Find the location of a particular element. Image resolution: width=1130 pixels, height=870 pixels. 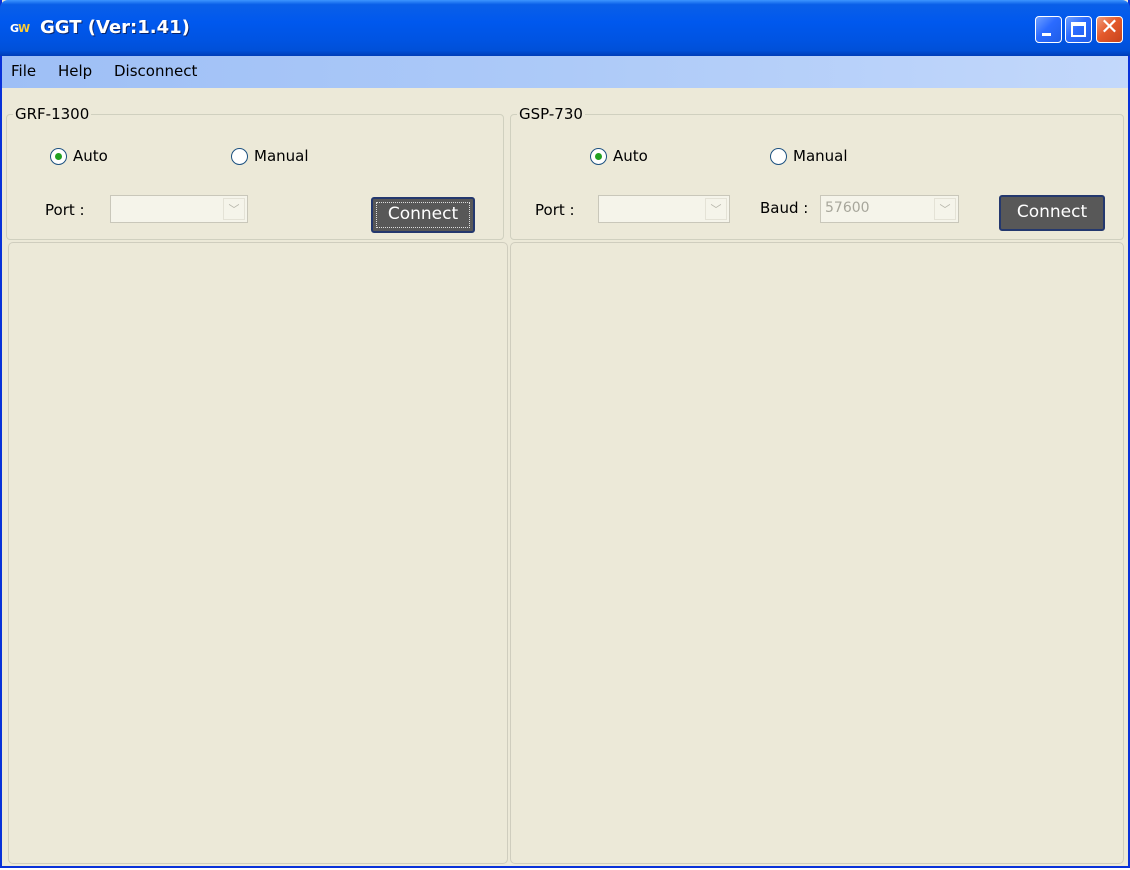

grf-1300-groupbox: GRF-1300 Auto Manual Port : ﹀ Connect is located at coordinates (255, 172).